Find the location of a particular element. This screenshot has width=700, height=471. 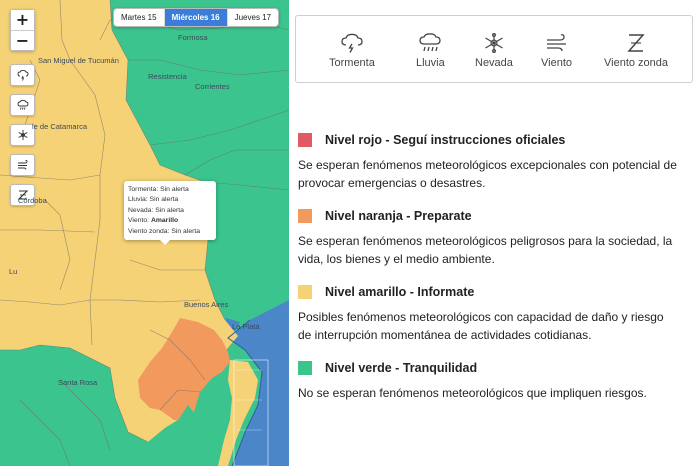

place-label: Formosa is located at coordinates (193, 37).